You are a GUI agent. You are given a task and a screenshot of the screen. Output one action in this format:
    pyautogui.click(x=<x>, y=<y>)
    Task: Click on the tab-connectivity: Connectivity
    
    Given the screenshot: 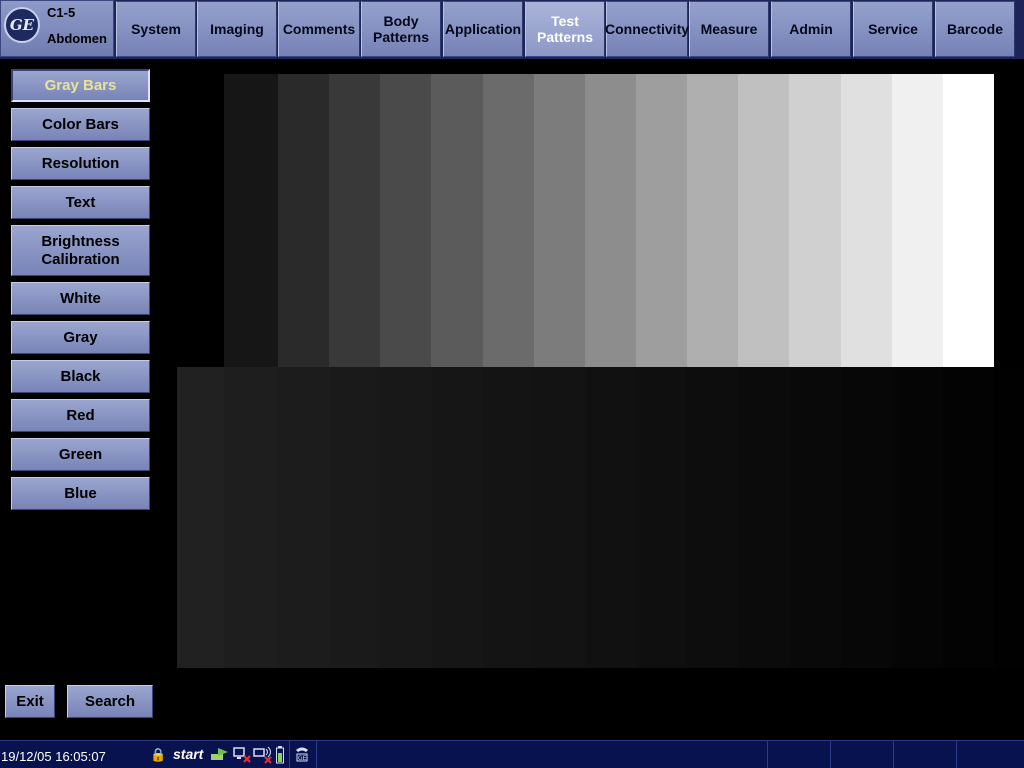 What is the action you would take?
    pyautogui.click(x=647, y=29)
    